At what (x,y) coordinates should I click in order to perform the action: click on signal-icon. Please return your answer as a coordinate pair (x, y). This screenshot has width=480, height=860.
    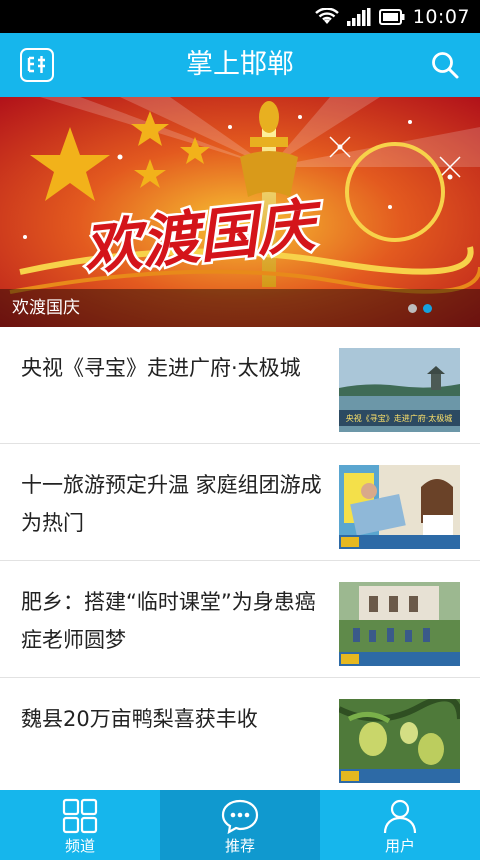
    Looking at the image, I should click on (358, 16).